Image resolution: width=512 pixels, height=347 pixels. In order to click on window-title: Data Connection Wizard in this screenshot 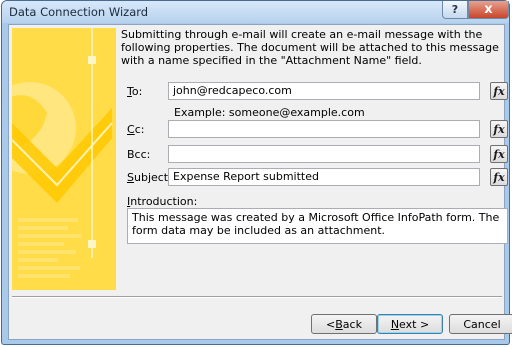, I will do `click(79, 12)`.